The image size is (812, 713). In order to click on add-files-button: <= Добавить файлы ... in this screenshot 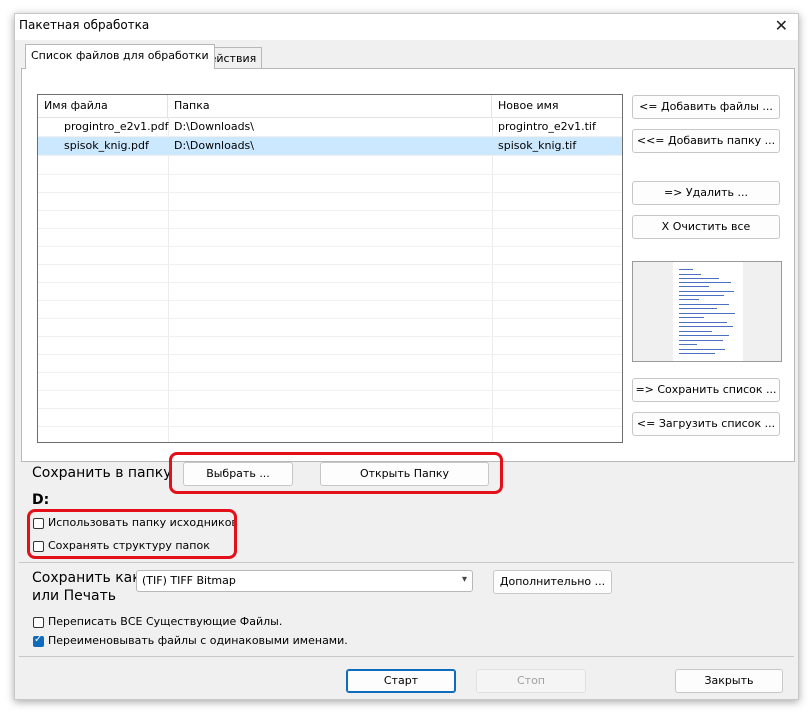, I will do `click(706, 107)`.